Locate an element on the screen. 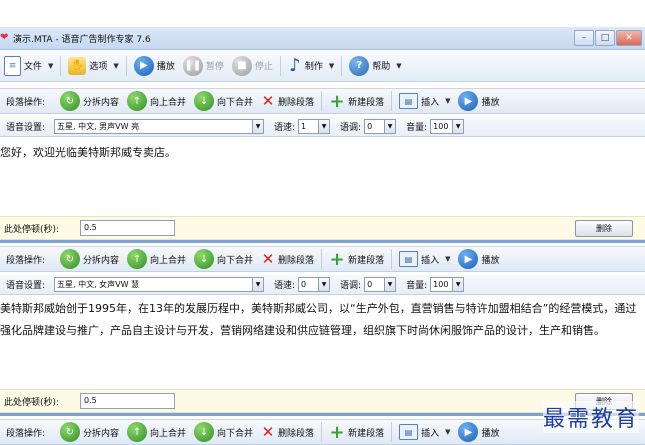 This screenshot has width=645, height=445. segment-play-label: 播放 is located at coordinates (490, 260).